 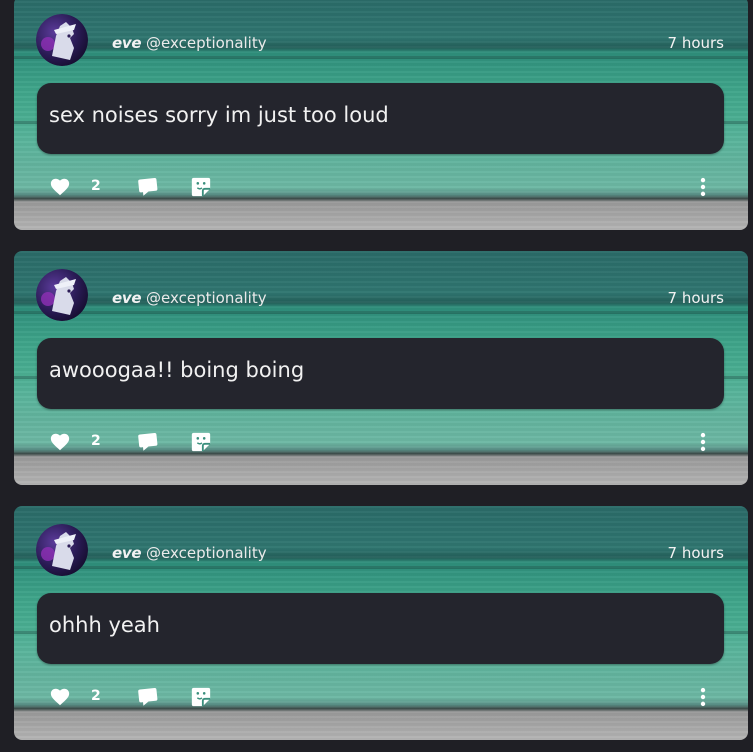 What do you see at coordinates (219, 115) in the screenshot?
I see `post-text: sex noises sorry im just too loud` at bounding box center [219, 115].